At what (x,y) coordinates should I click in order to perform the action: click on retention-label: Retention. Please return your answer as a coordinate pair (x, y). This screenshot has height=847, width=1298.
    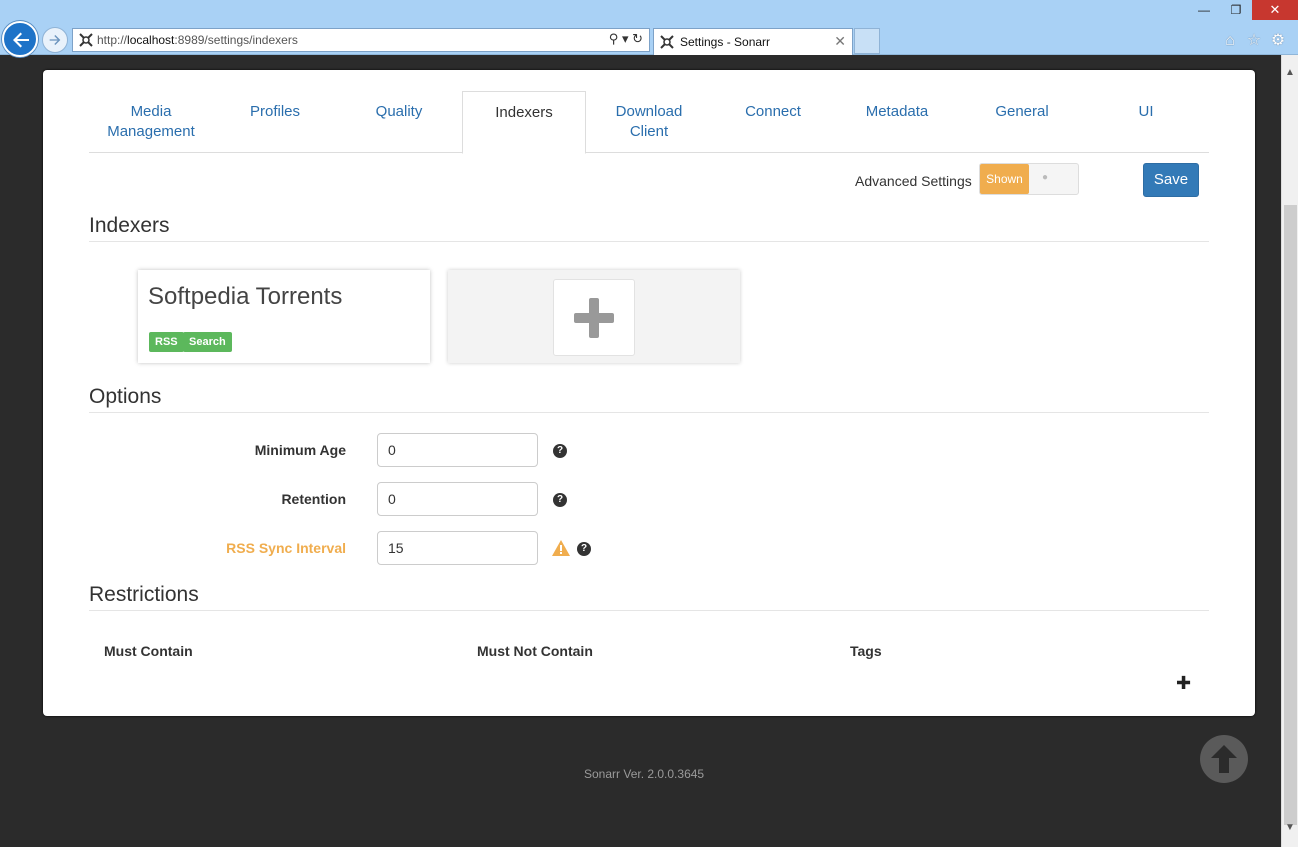
    Looking at the image, I should click on (313, 499).